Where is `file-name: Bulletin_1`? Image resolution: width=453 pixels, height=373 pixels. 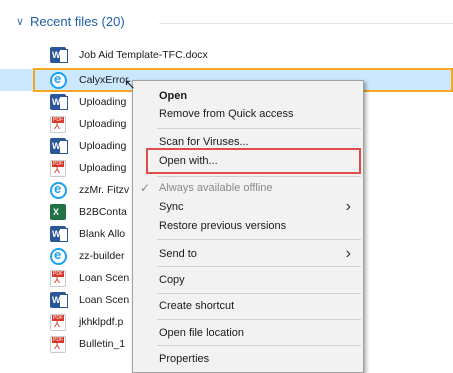
file-name: Bulletin_1 is located at coordinates (102, 344).